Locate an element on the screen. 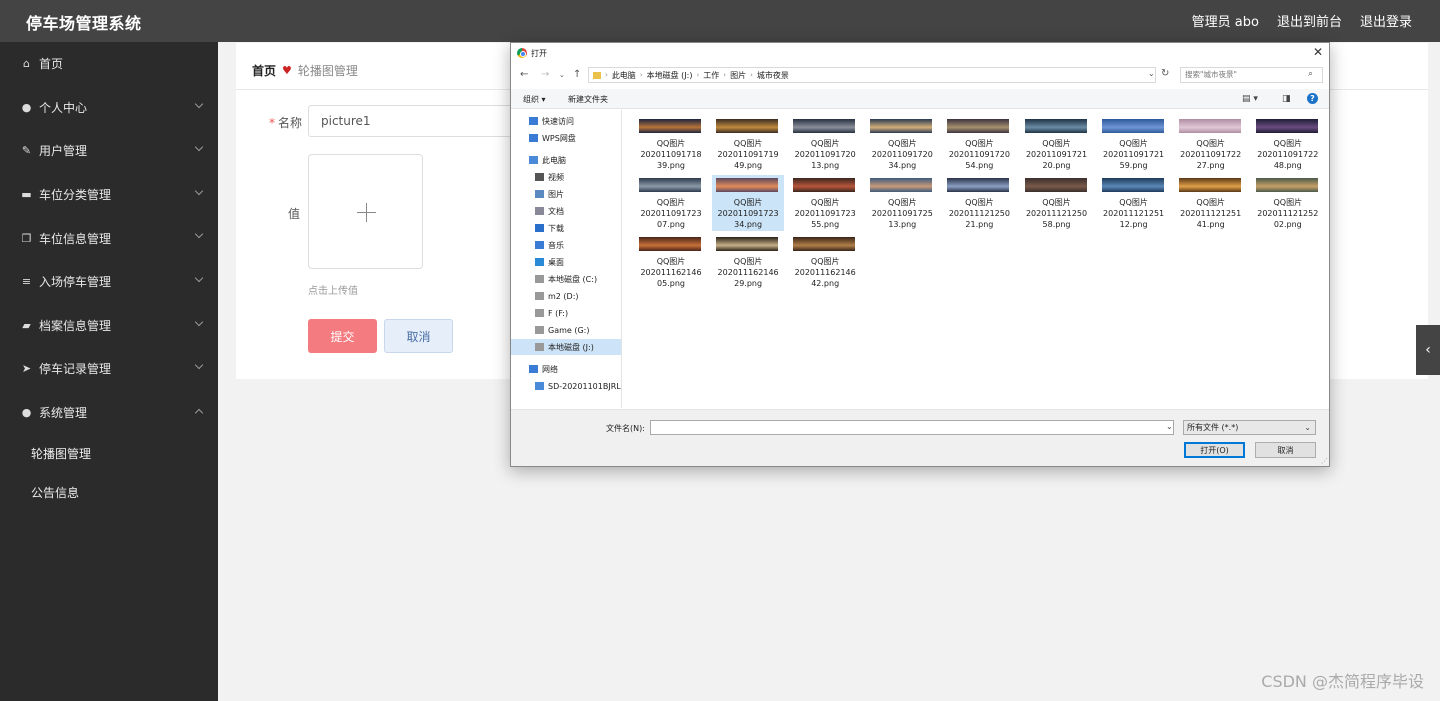  address-bar: › 此电脑 › 本地磁盘 (J:) › 工作 › 图片 › 城市夜景 is located at coordinates (872, 75).